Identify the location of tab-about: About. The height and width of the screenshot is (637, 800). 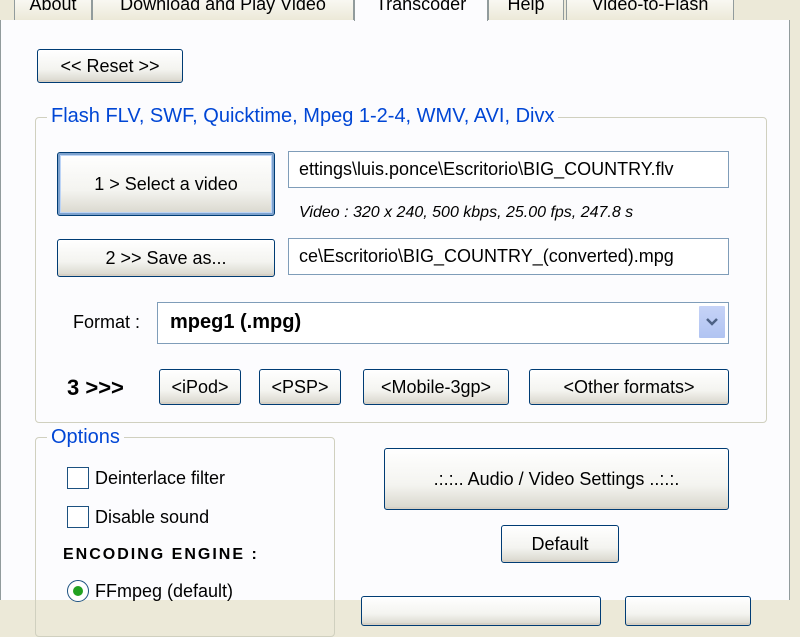
(53, 10).